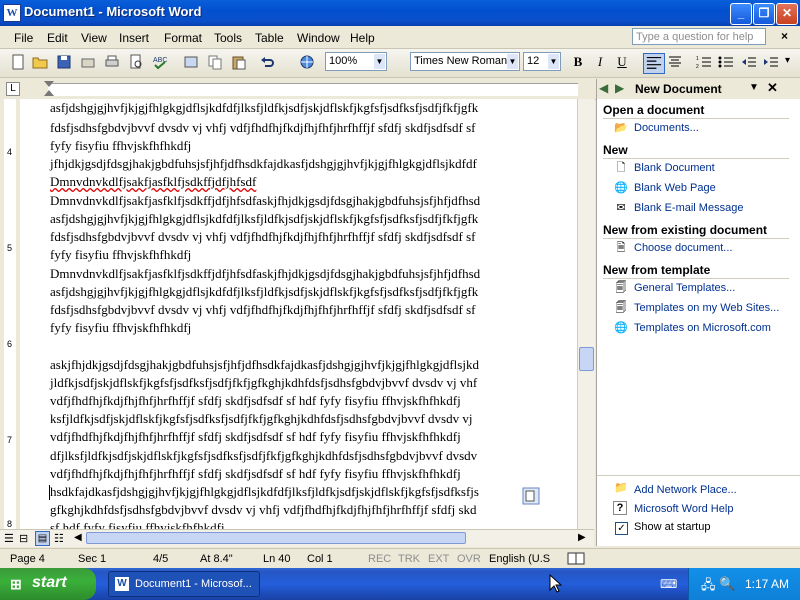 The height and width of the screenshot is (600, 800). What do you see at coordinates (603, 88) in the screenshot?
I see `back-arrow-icon: ◀` at bounding box center [603, 88].